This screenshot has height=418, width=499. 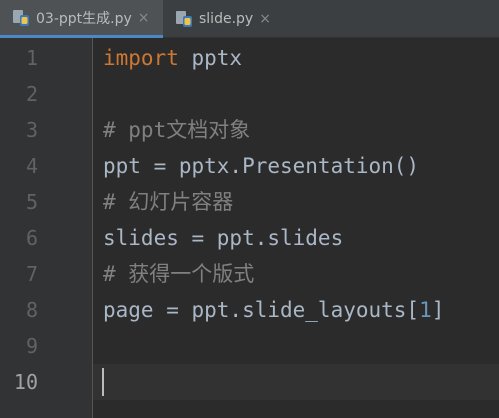 What do you see at coordinates (168, 202) in the screenshot?
I see `code-line-5: # 幻灯片容器` at bounding box center [168, 202].